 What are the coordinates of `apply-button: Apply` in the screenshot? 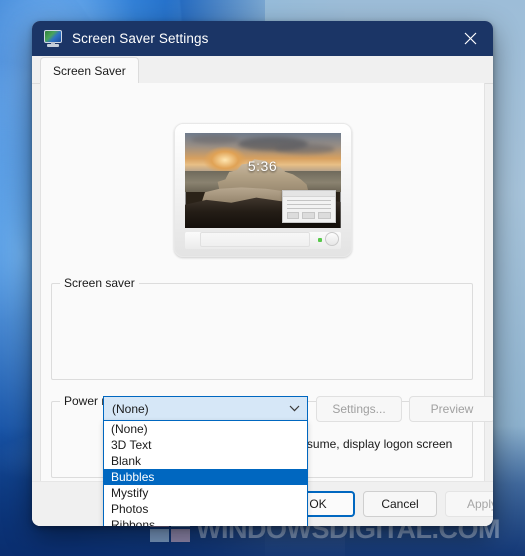 It's located at (469, 504).